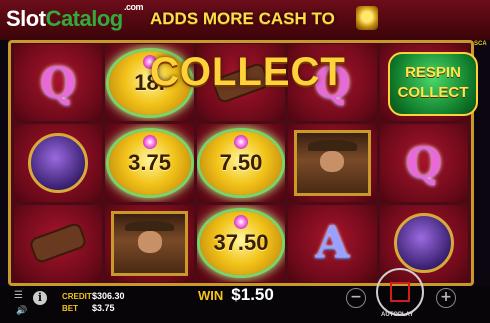  Describe the element at coordinates (26, 18) in the screenshot. I see `watermark-slot: Slot` at that location.